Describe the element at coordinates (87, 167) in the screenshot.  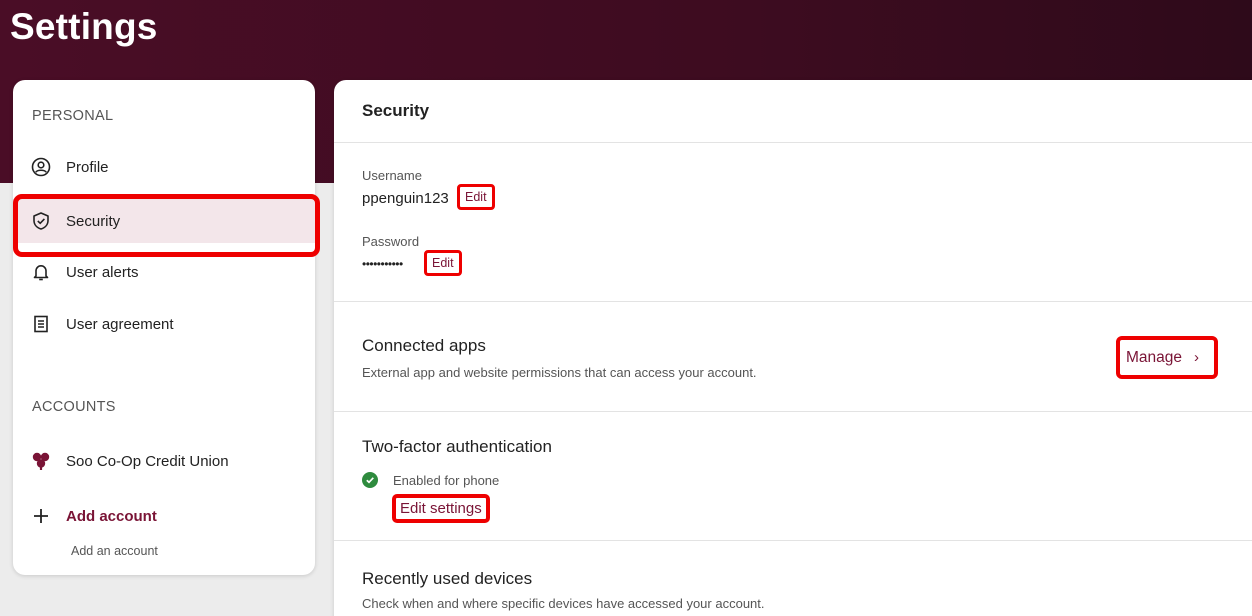
I see `sidebar-item-label: Profile` at that location.